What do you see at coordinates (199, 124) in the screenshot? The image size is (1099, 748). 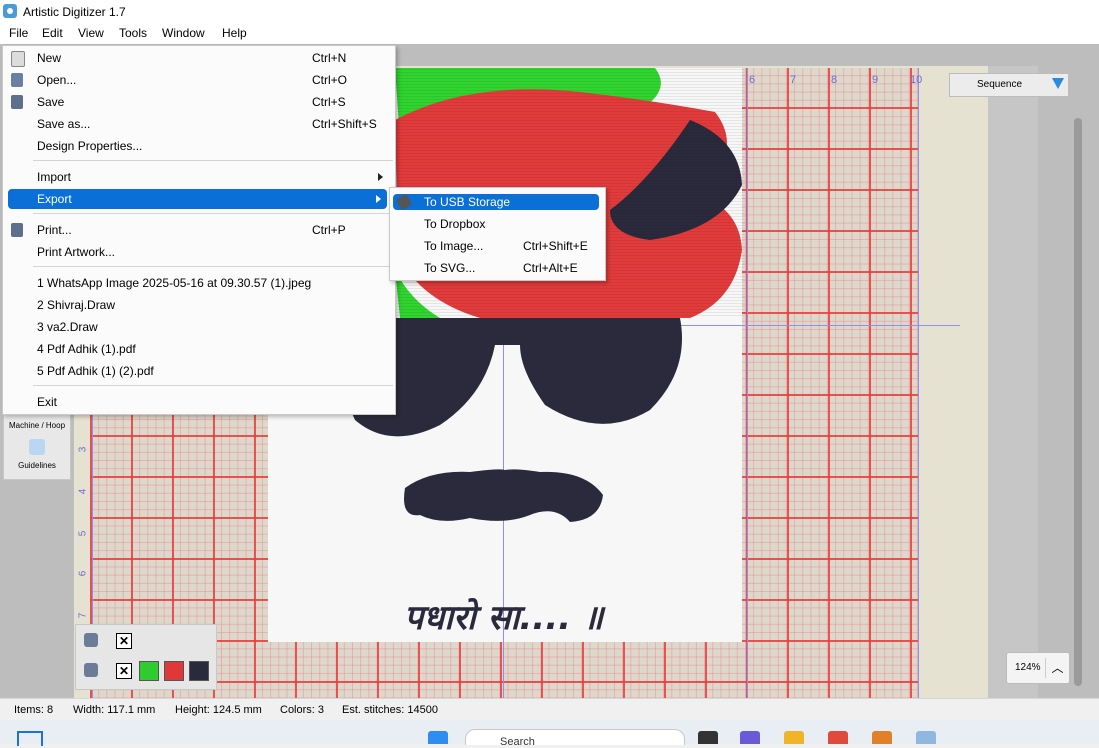 I see `menu-item-save-as: Save as... Ctrl+Shift+S` at bounding box center [199, 124].